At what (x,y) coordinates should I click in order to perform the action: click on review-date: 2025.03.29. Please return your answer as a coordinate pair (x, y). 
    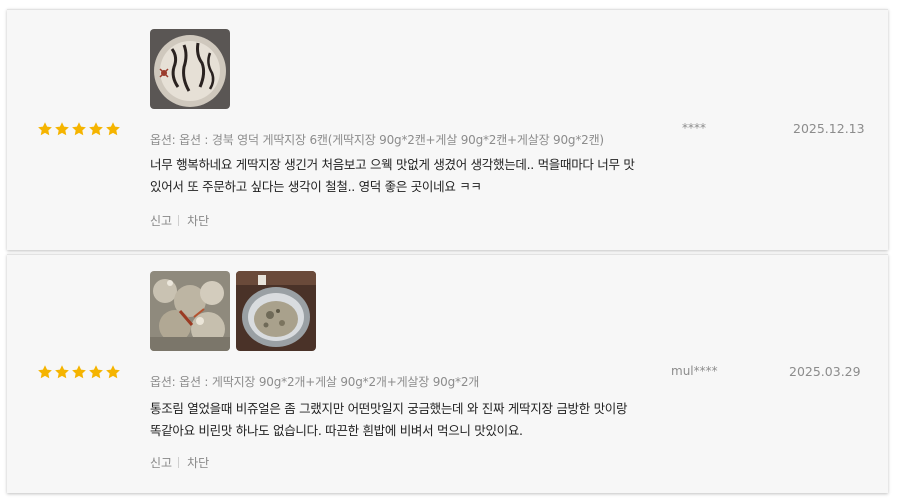
    Looking at the image, I should click on (825, 371).